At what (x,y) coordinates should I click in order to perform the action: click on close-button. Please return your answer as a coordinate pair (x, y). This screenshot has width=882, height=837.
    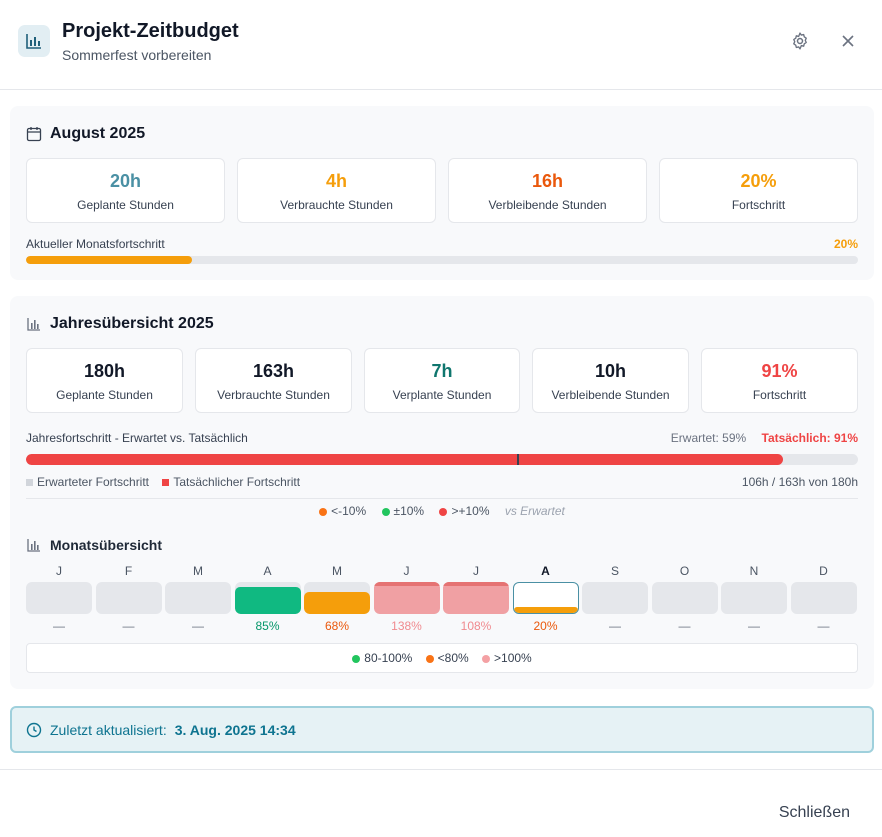
    Looking at the image, I should click on (848, 41).